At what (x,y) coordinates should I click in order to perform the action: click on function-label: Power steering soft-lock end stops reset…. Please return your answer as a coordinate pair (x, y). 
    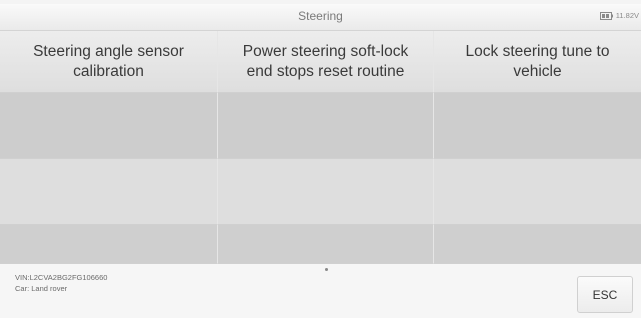
    Looking at the image, I should click on (325, 61).